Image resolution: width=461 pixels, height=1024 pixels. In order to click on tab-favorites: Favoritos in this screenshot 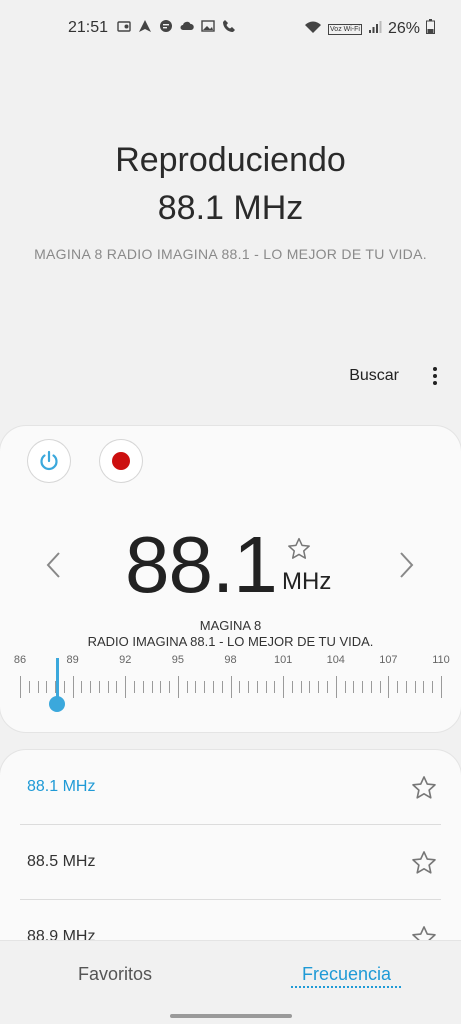, I will do `click(115, 974)`.